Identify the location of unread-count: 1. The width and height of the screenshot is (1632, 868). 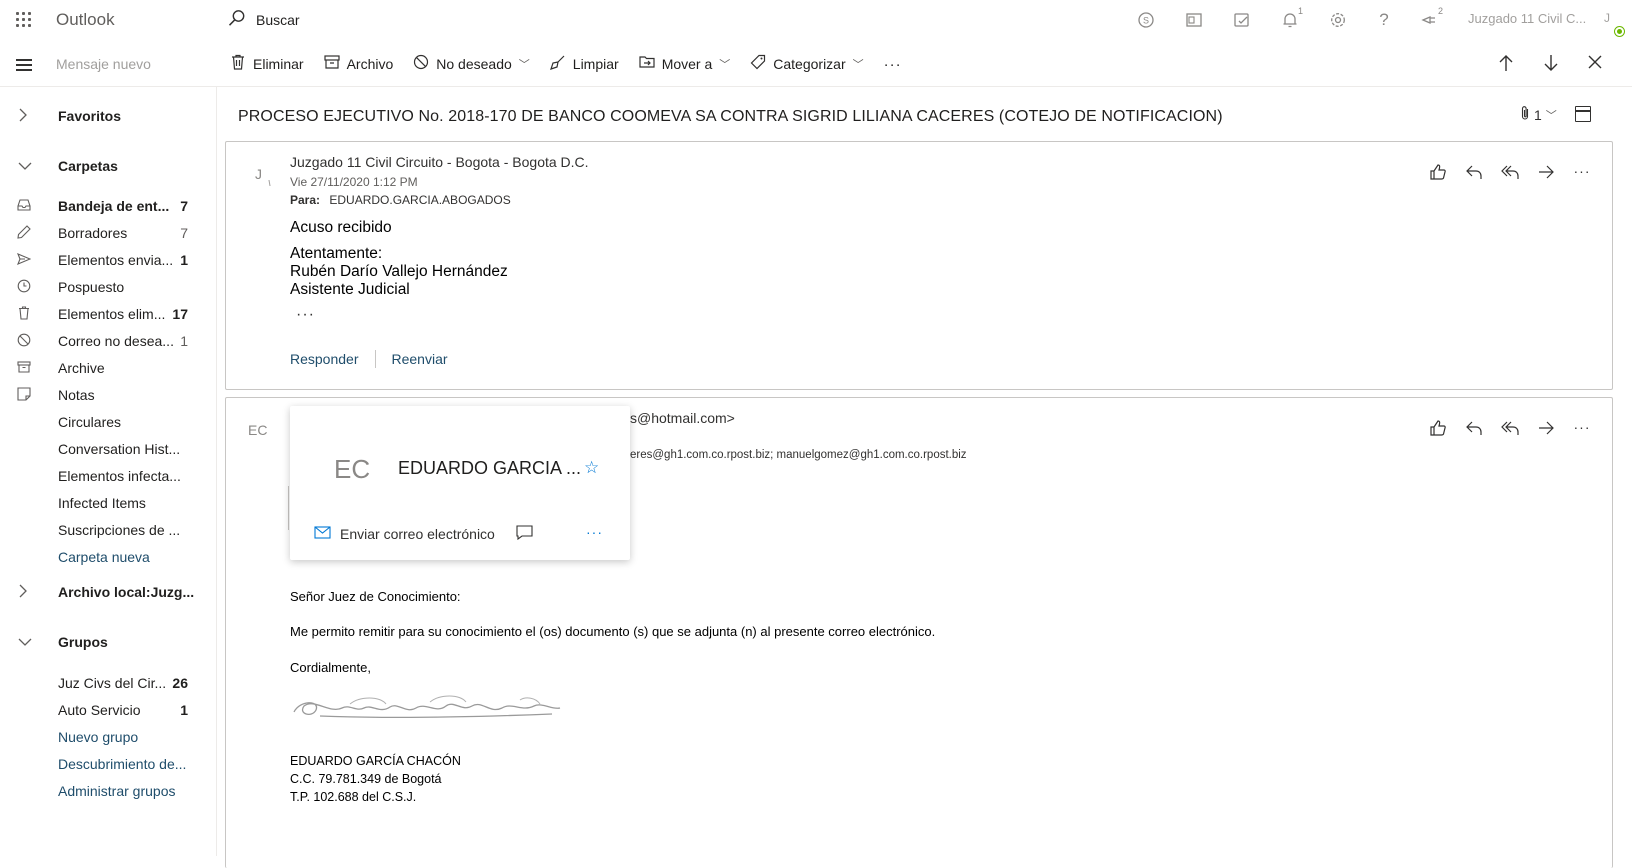
(184, 710).